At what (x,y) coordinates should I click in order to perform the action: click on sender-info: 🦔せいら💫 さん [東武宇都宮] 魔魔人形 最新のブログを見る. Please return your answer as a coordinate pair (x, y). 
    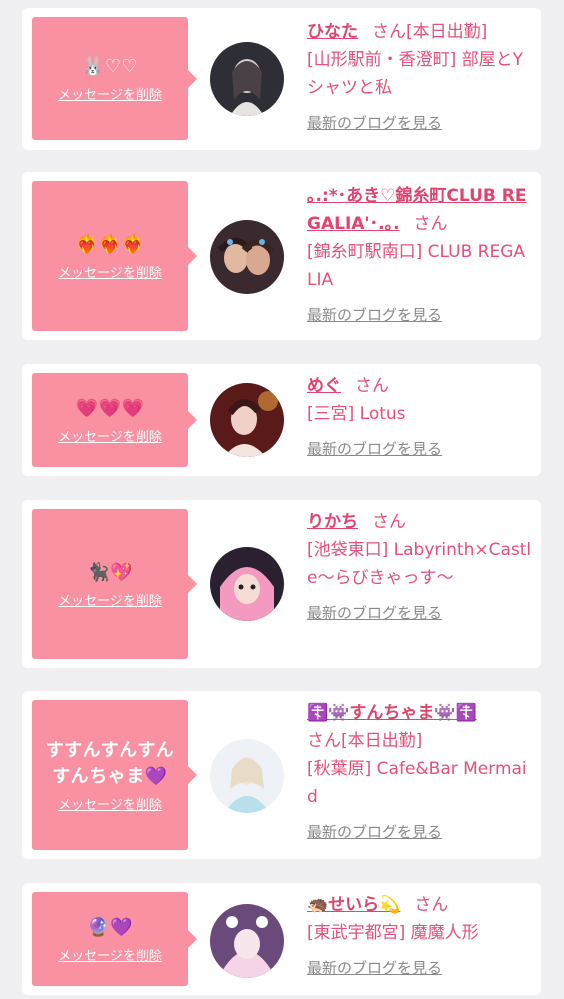
    Looking at the image, I should click on (419, 934).